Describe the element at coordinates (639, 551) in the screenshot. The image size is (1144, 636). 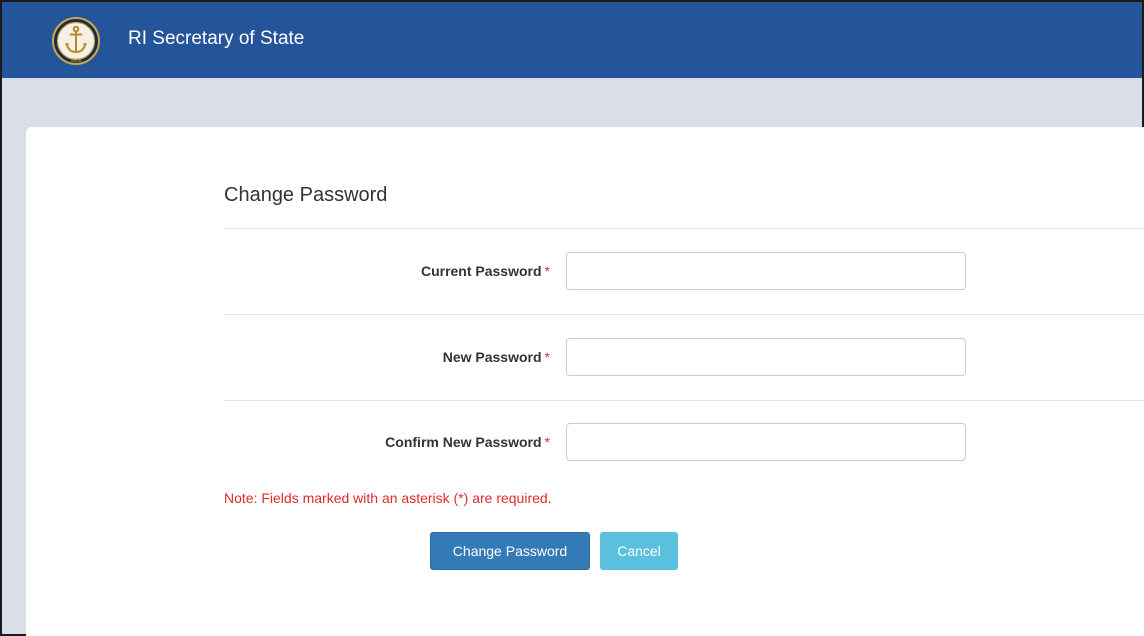
I see `cancel-button: Cancel` at that location.